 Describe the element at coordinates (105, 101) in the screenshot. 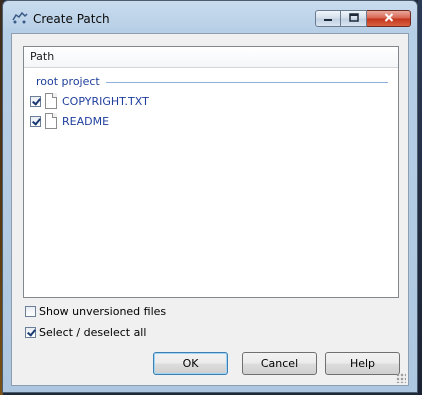

I see `file-name: COPYRIGHT.TXT` at that location.